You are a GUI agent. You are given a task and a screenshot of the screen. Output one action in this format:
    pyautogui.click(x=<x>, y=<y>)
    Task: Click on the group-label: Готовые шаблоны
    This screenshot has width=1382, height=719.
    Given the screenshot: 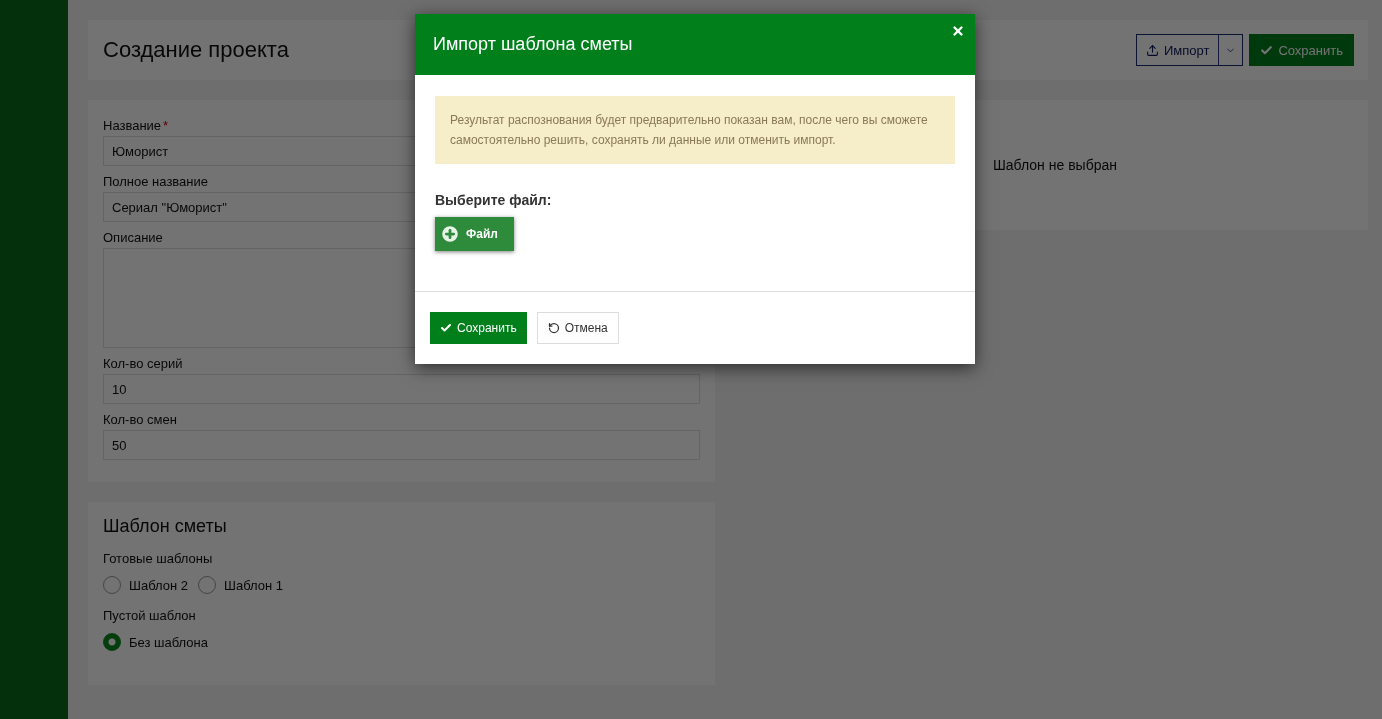 What is the action you would take?
    pyautogui.click(x=158, y=558)
    